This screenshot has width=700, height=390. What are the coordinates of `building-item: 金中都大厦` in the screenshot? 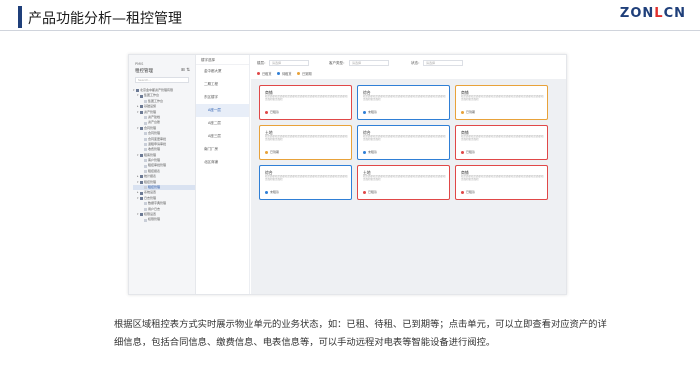 It's located at (222, 71).